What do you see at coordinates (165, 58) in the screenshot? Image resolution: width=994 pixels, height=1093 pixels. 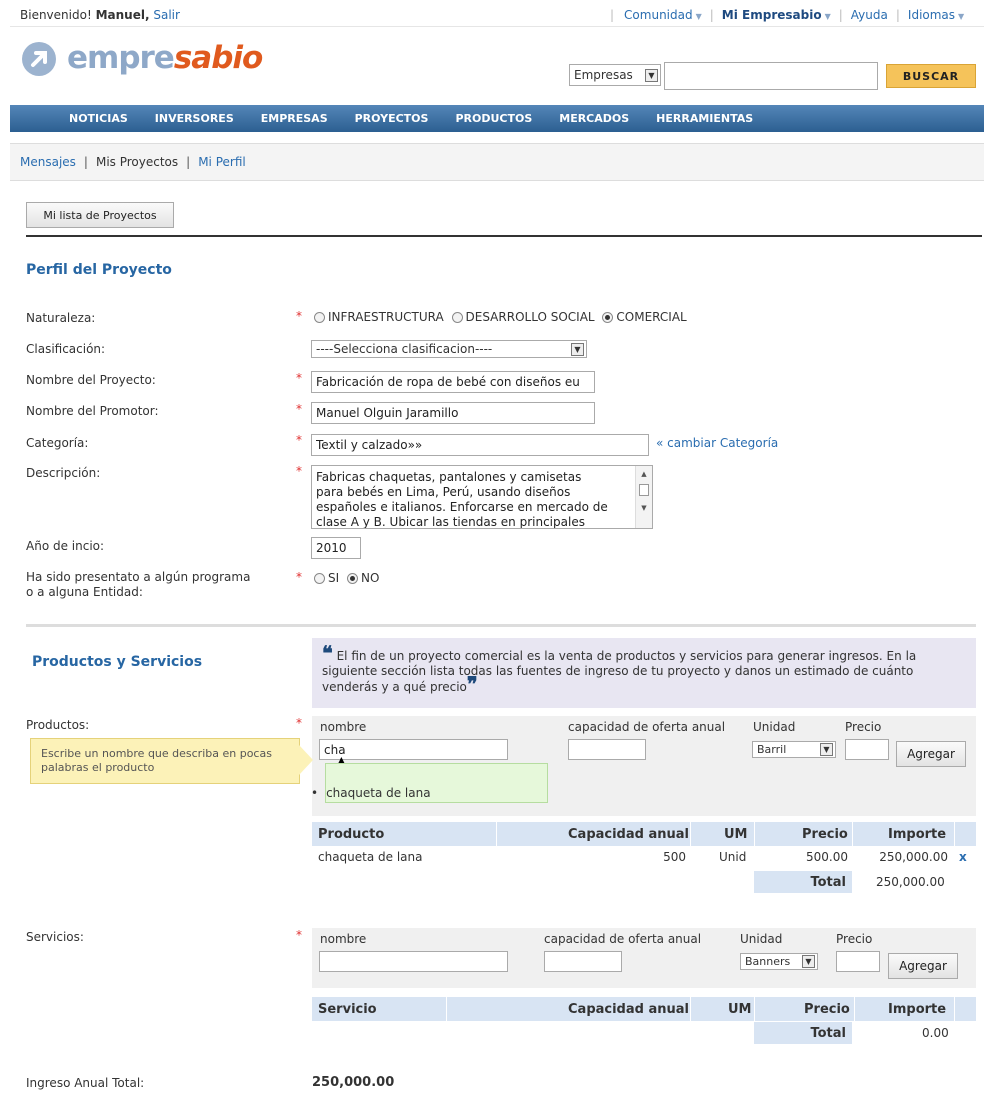 I see `logo: empresabio` at bounding box center [165, 58].